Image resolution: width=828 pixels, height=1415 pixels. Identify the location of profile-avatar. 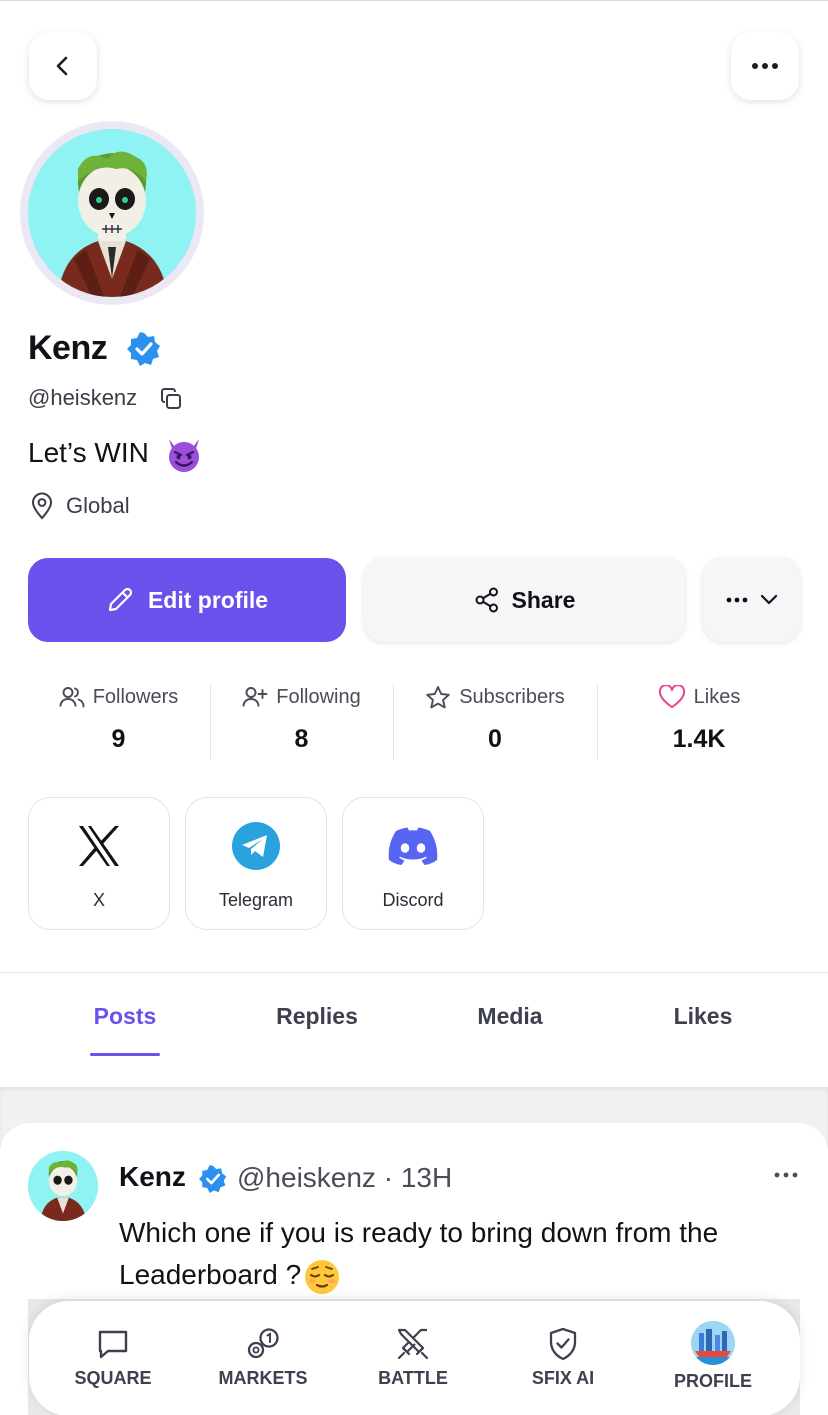
(112, 213).